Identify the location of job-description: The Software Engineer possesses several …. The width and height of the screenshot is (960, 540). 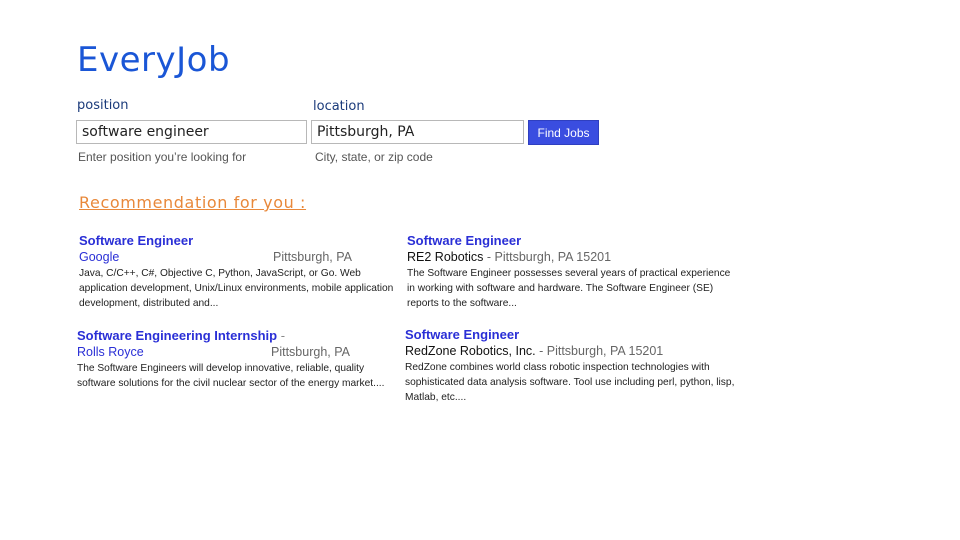
(569, 288).